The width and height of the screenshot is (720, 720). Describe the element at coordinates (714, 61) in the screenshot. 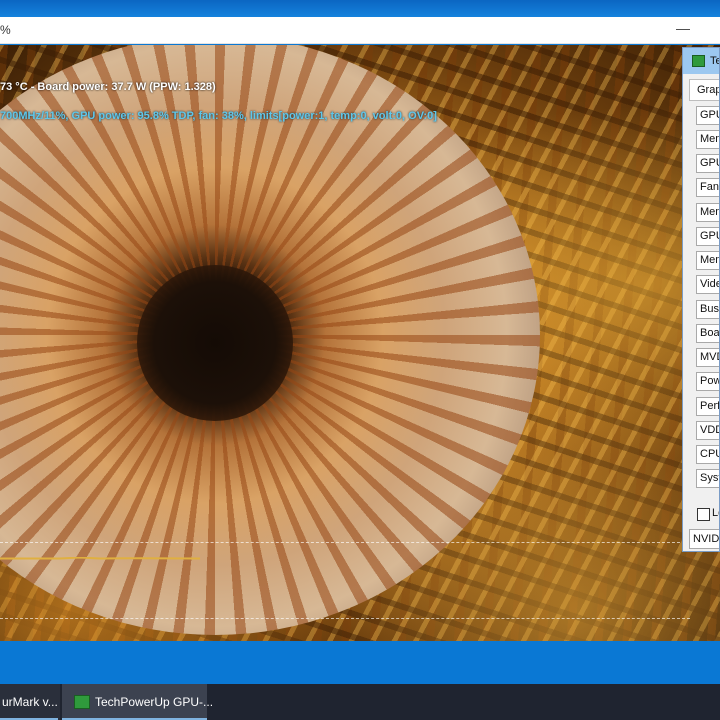

I see `gpuz-title: Te` at that location.